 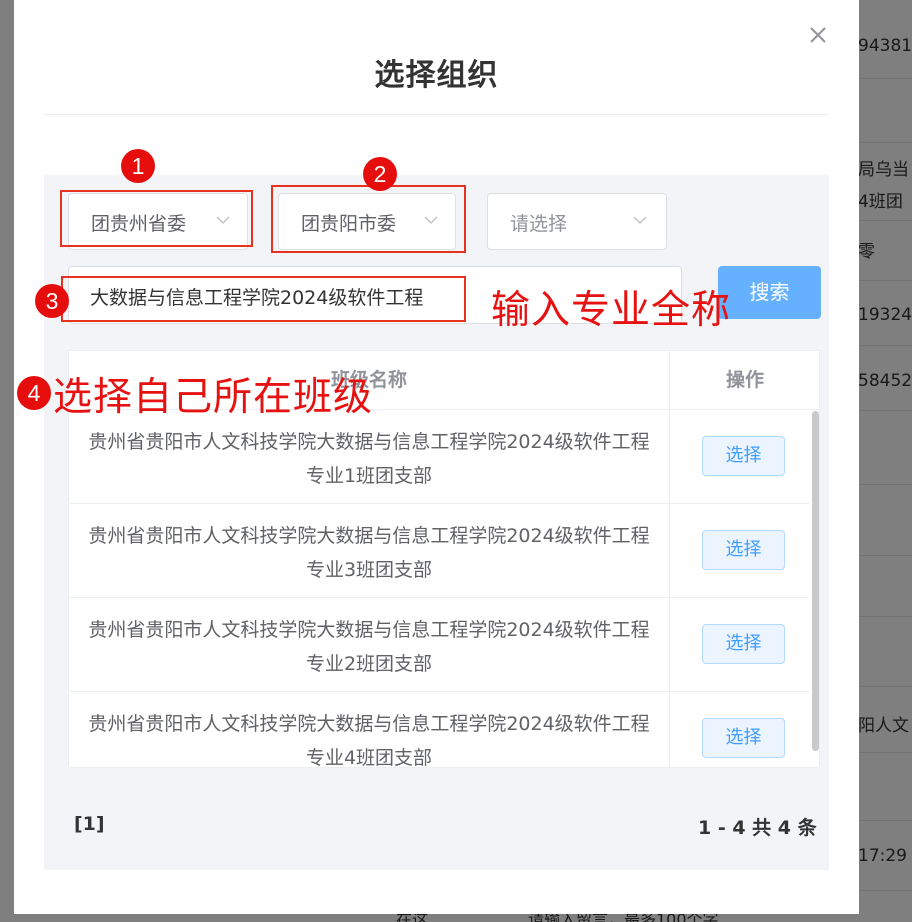 I want to click on step-number-badge: 3, so click(x=52, y=301).